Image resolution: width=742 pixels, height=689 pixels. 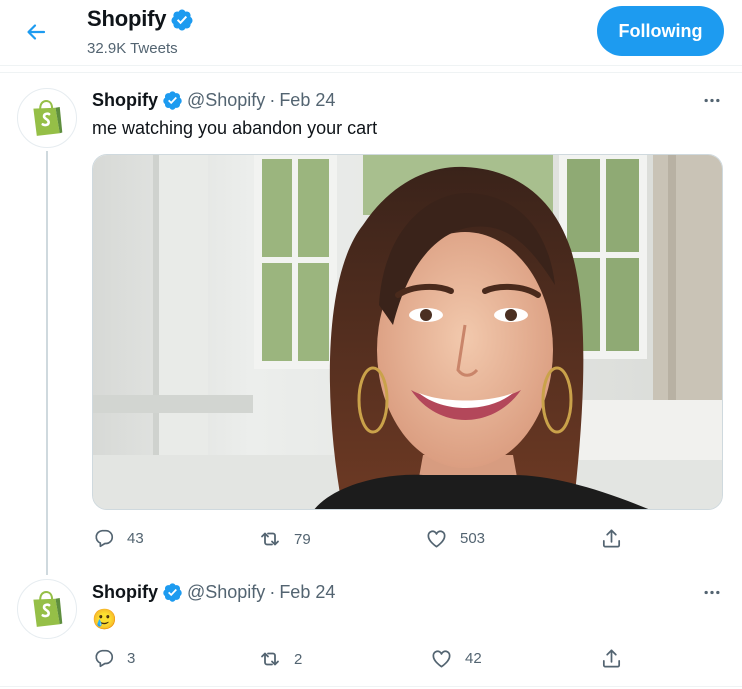 What do you see at coordinates (284, 539) in the screenshot?
I see `retweet-button: 79` at bounding box center [284, 539].